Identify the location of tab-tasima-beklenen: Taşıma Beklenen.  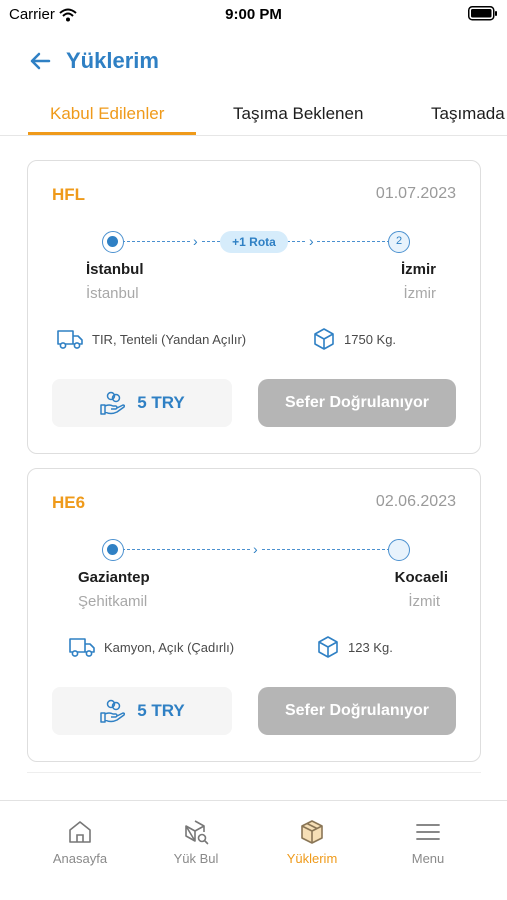
(298, 114).